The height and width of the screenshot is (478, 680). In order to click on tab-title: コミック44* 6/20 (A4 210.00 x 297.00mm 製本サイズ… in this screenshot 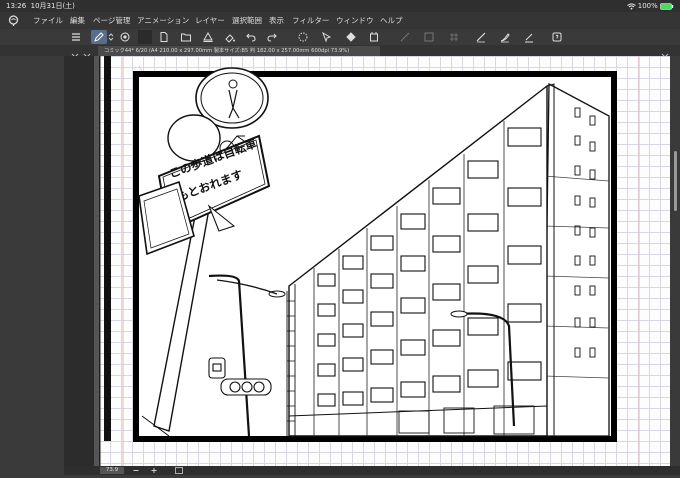, I will do `click(227, 51)`.